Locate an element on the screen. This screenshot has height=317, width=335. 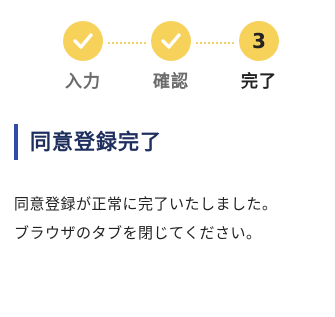
message-line-2: ブラウザのタブを閉じてください。 is located at coordinates (138, 233).